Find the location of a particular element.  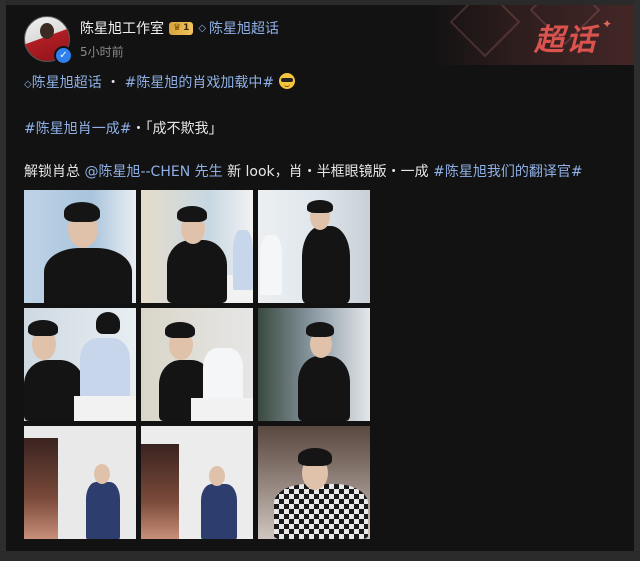

verified-check-icon: ✓ is located at coordinates (63, 55).